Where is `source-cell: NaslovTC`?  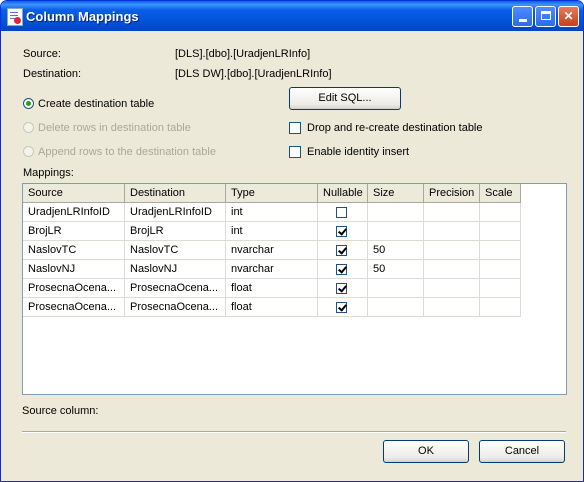 source-cell: NaslovTC is located at coordinates (74, 250).